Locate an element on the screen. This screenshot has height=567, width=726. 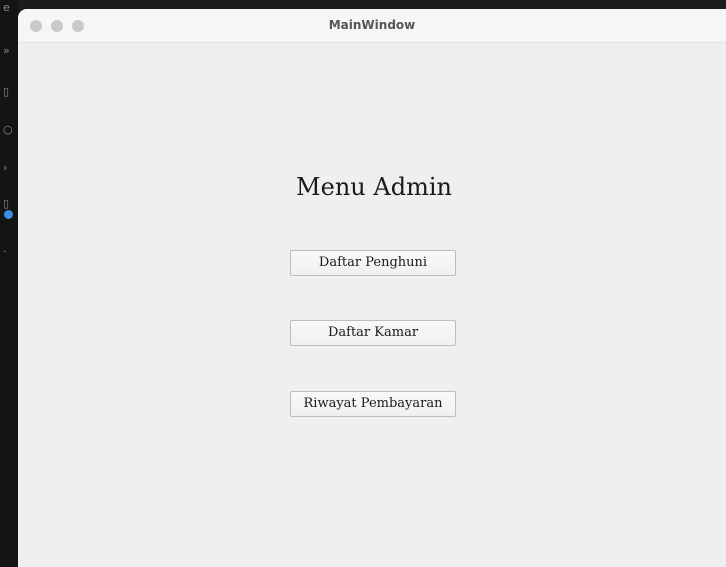
title-bar: MainWindow is located at coordinates (372, 26).